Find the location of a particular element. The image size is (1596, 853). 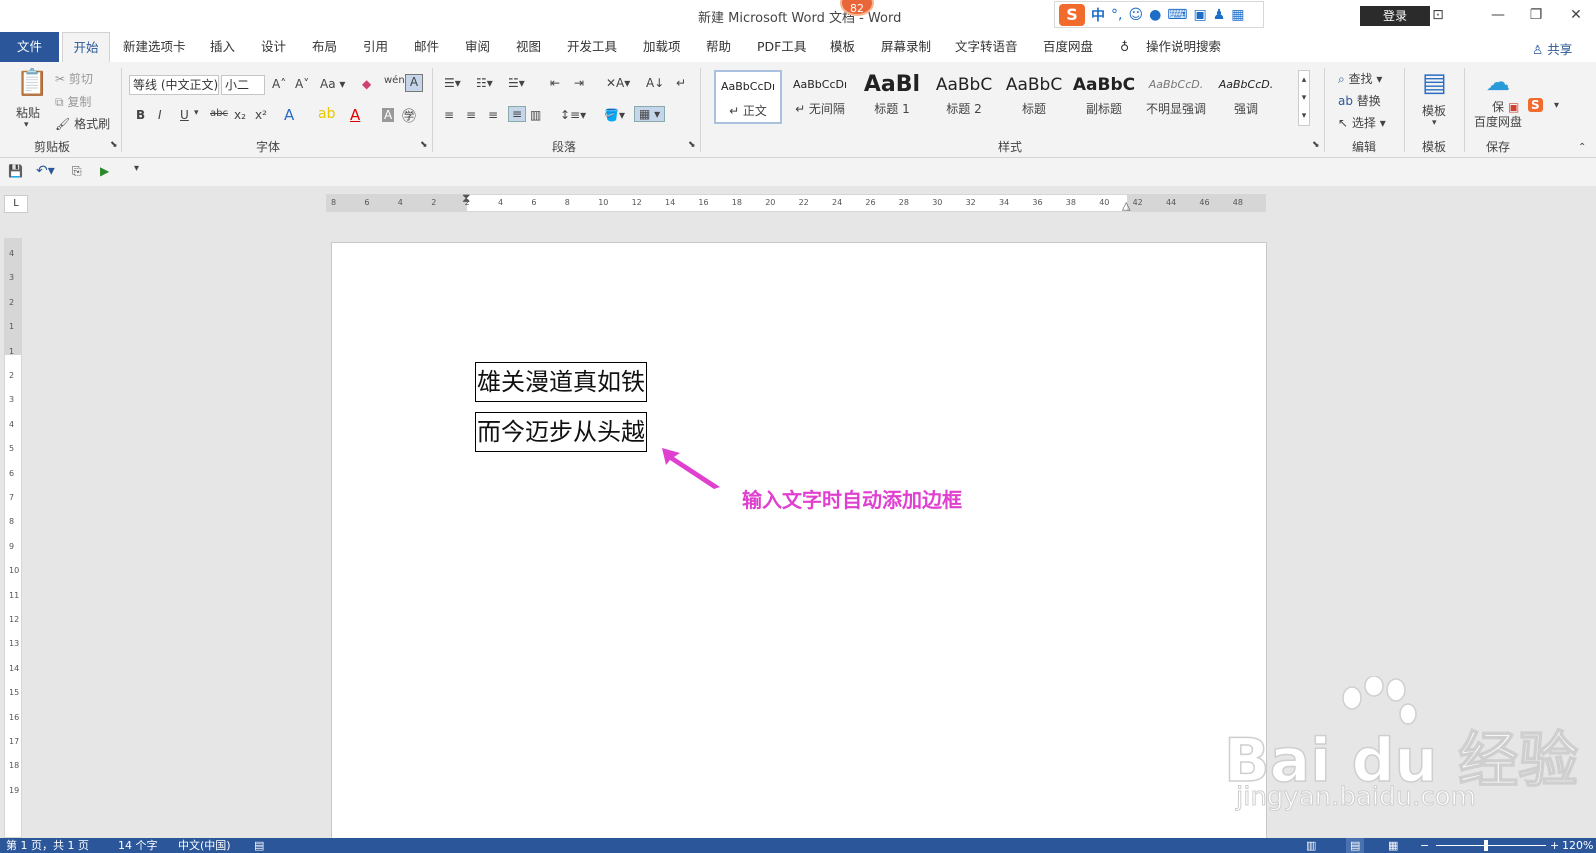

copy-button: ⧉ 复制 is located at coordinates (73, 101).